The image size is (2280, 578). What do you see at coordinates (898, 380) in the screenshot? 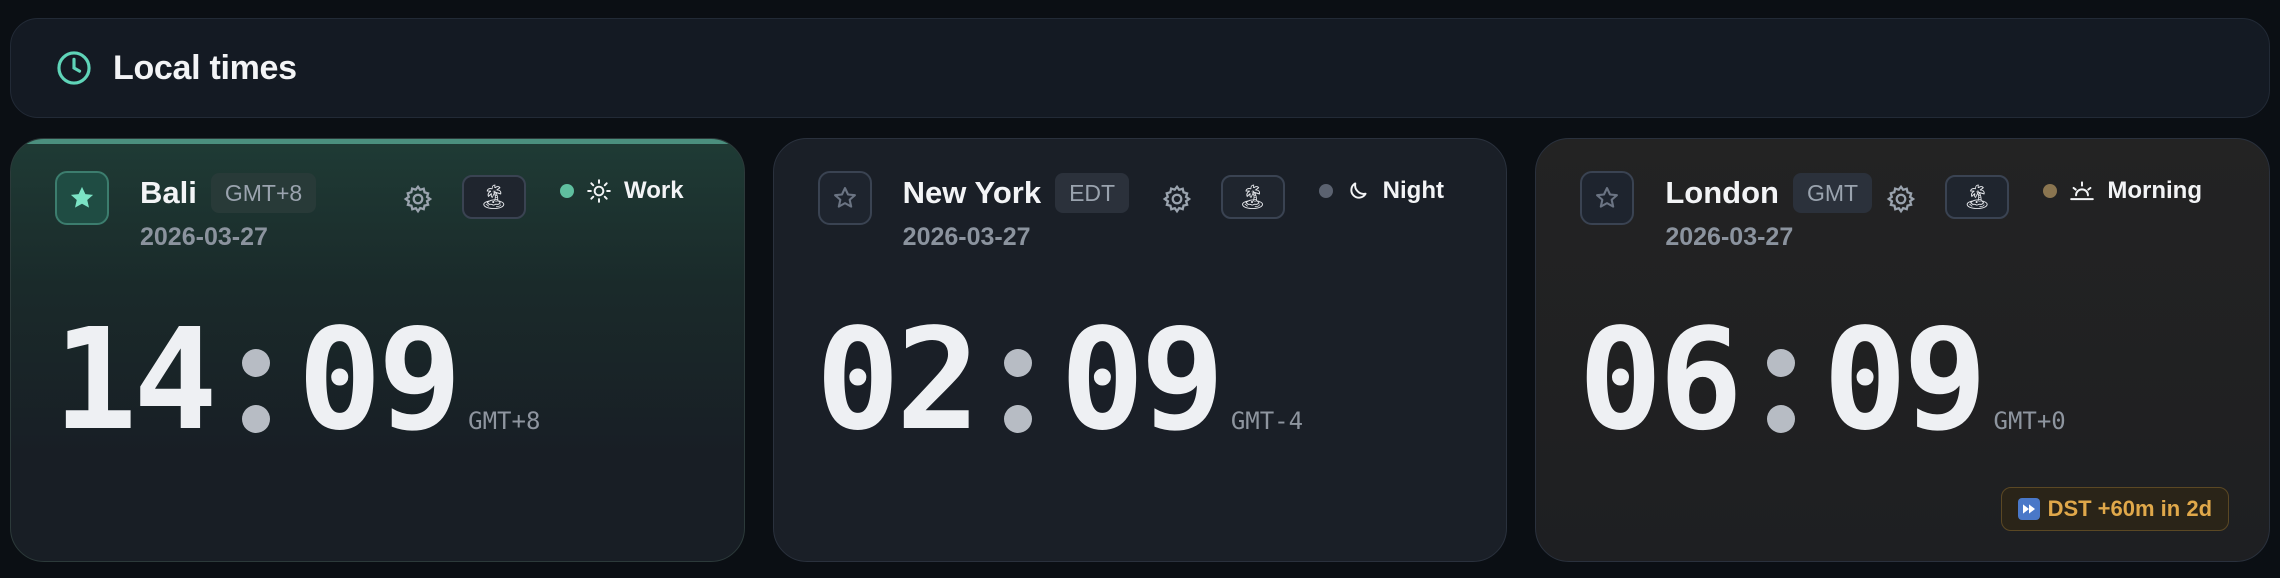
I see `hours: 02` at bounding box center [898, 380].